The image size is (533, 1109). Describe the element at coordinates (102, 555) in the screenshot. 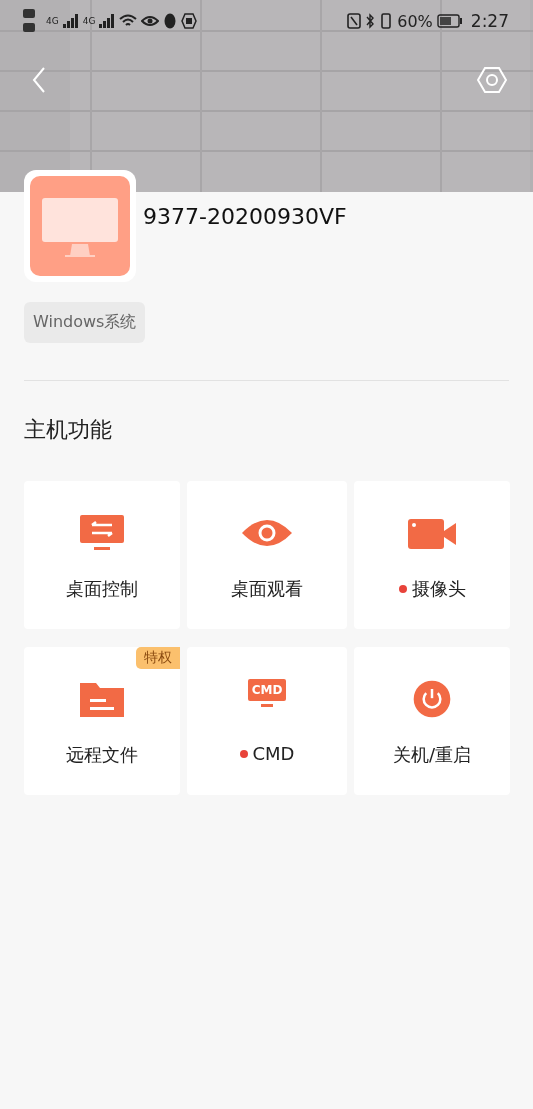

I see `function-tile: 桌面控制` at that location.